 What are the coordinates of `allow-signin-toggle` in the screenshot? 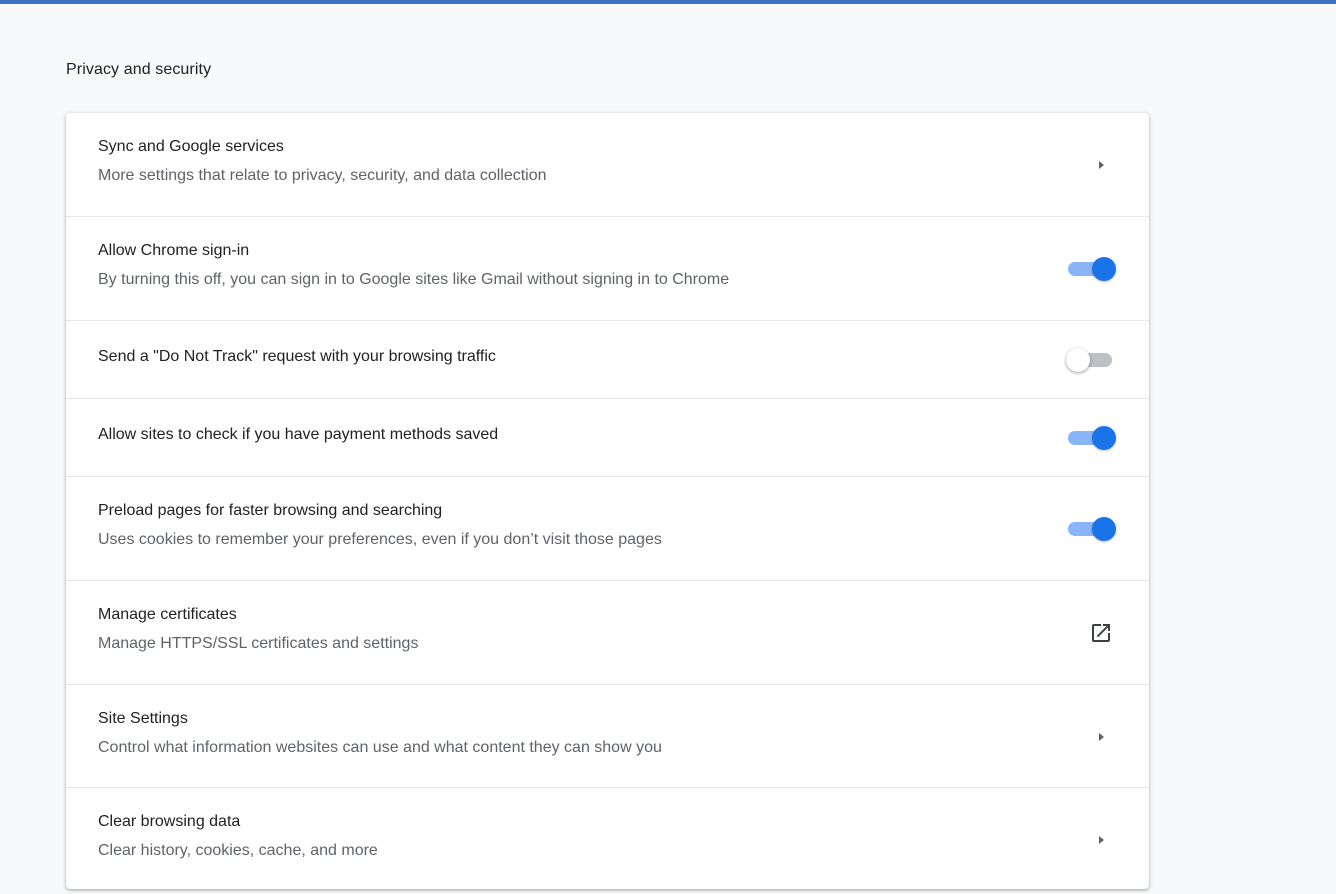 It's located at (1092, 269).